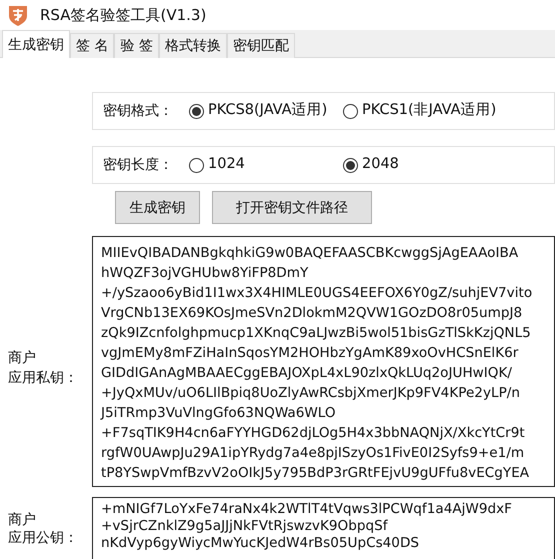 This screenshot has height=559, width=555. Describe the element at coordinates (380, 164) in the screenshot. I see `option-label: 2048` at that location.